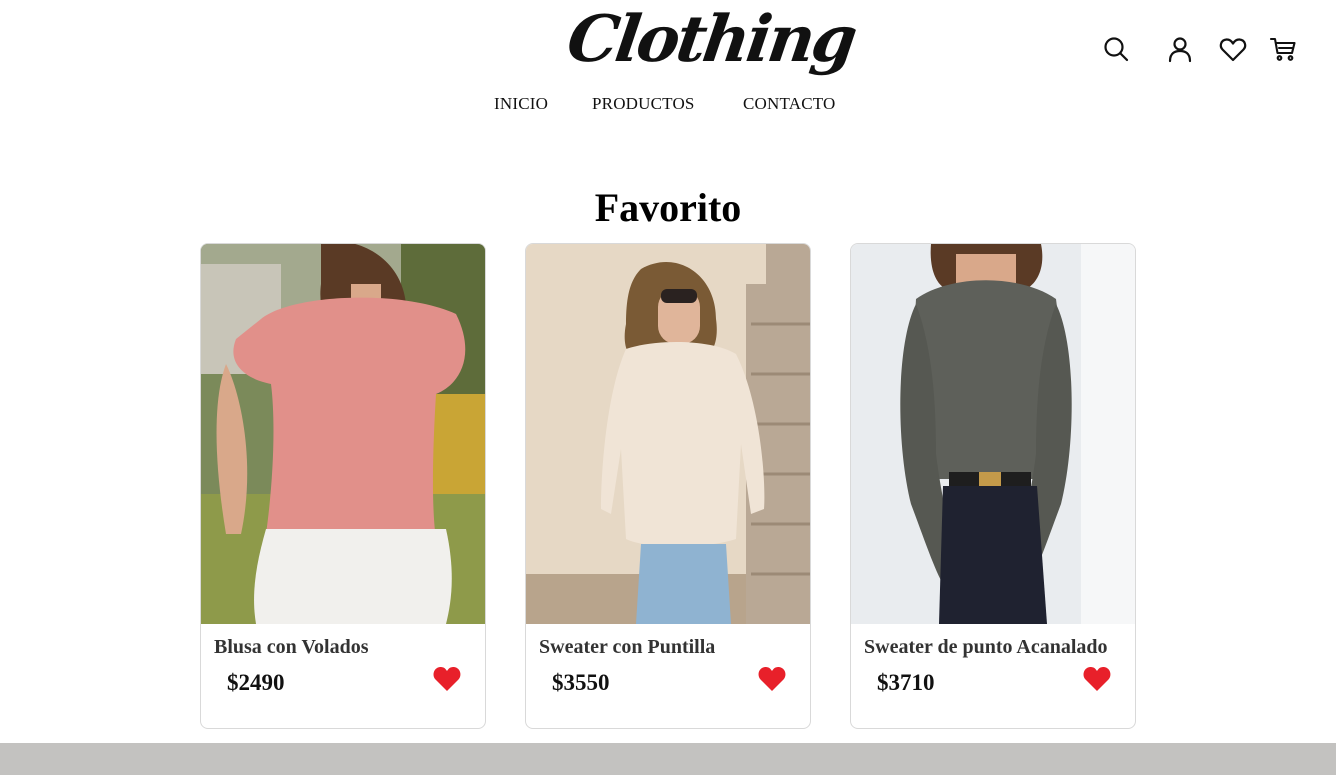 Image resolution: width=1336 pixels, height=775 pixels. Describe the element at coordinates (789, 104) in the screenshot. I see `nav-link-contacto: CONTACTO` at that location.